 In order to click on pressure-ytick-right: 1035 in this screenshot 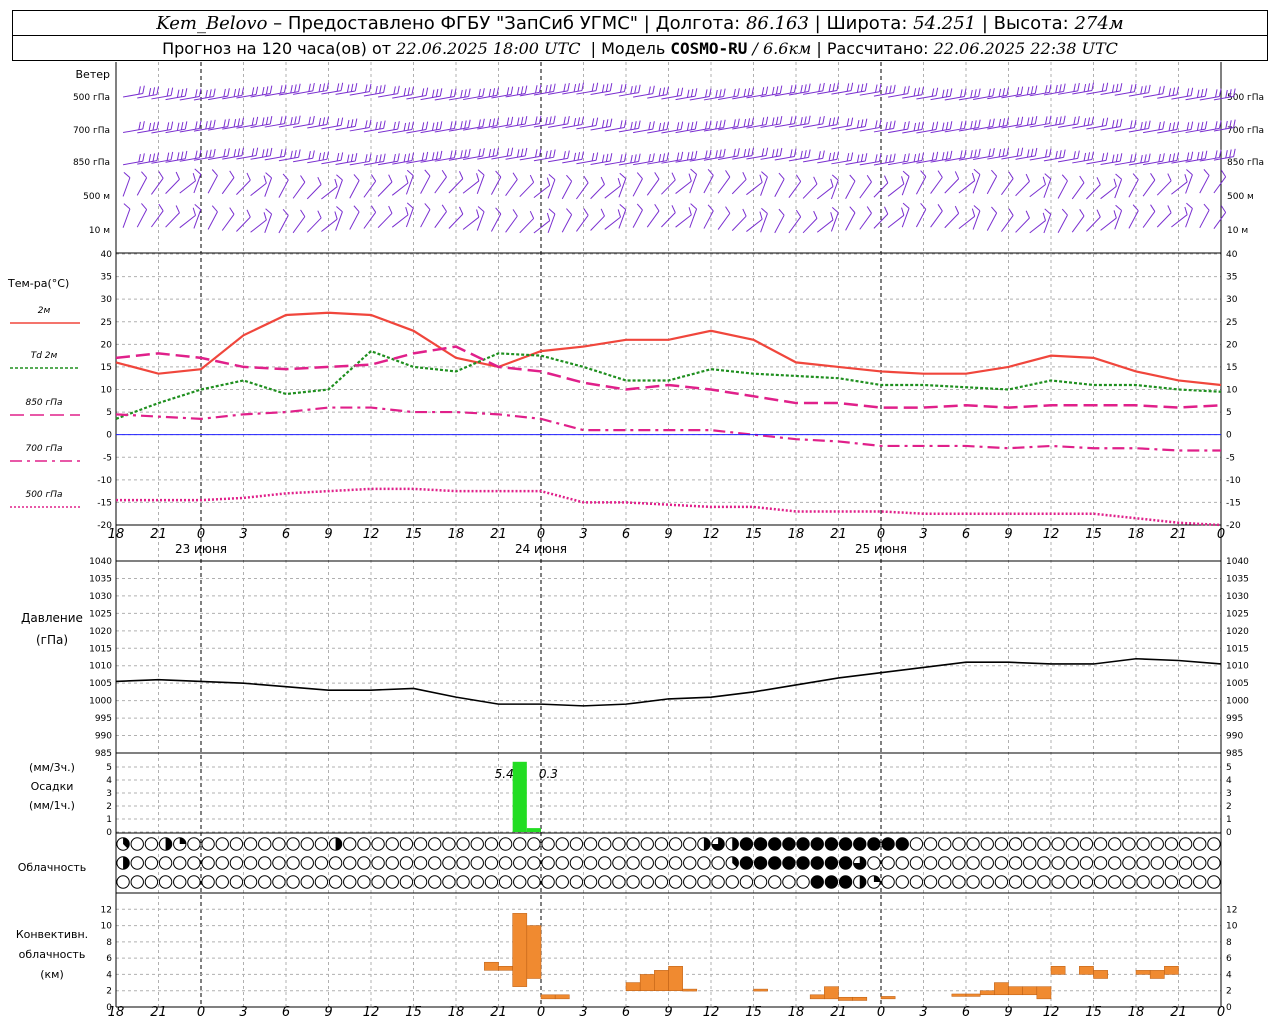, I will do `click(1237, 579)`.